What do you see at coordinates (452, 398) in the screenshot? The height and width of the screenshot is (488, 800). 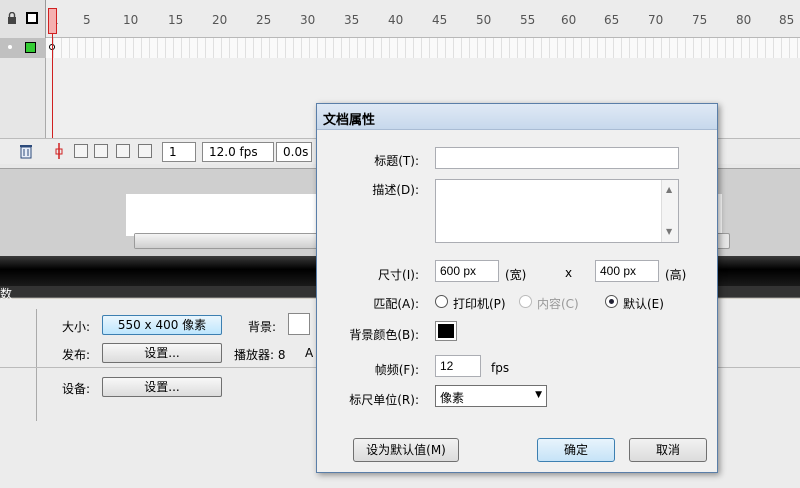 I see `ruler-units-value: 像素` at bounding box center [452, 398].